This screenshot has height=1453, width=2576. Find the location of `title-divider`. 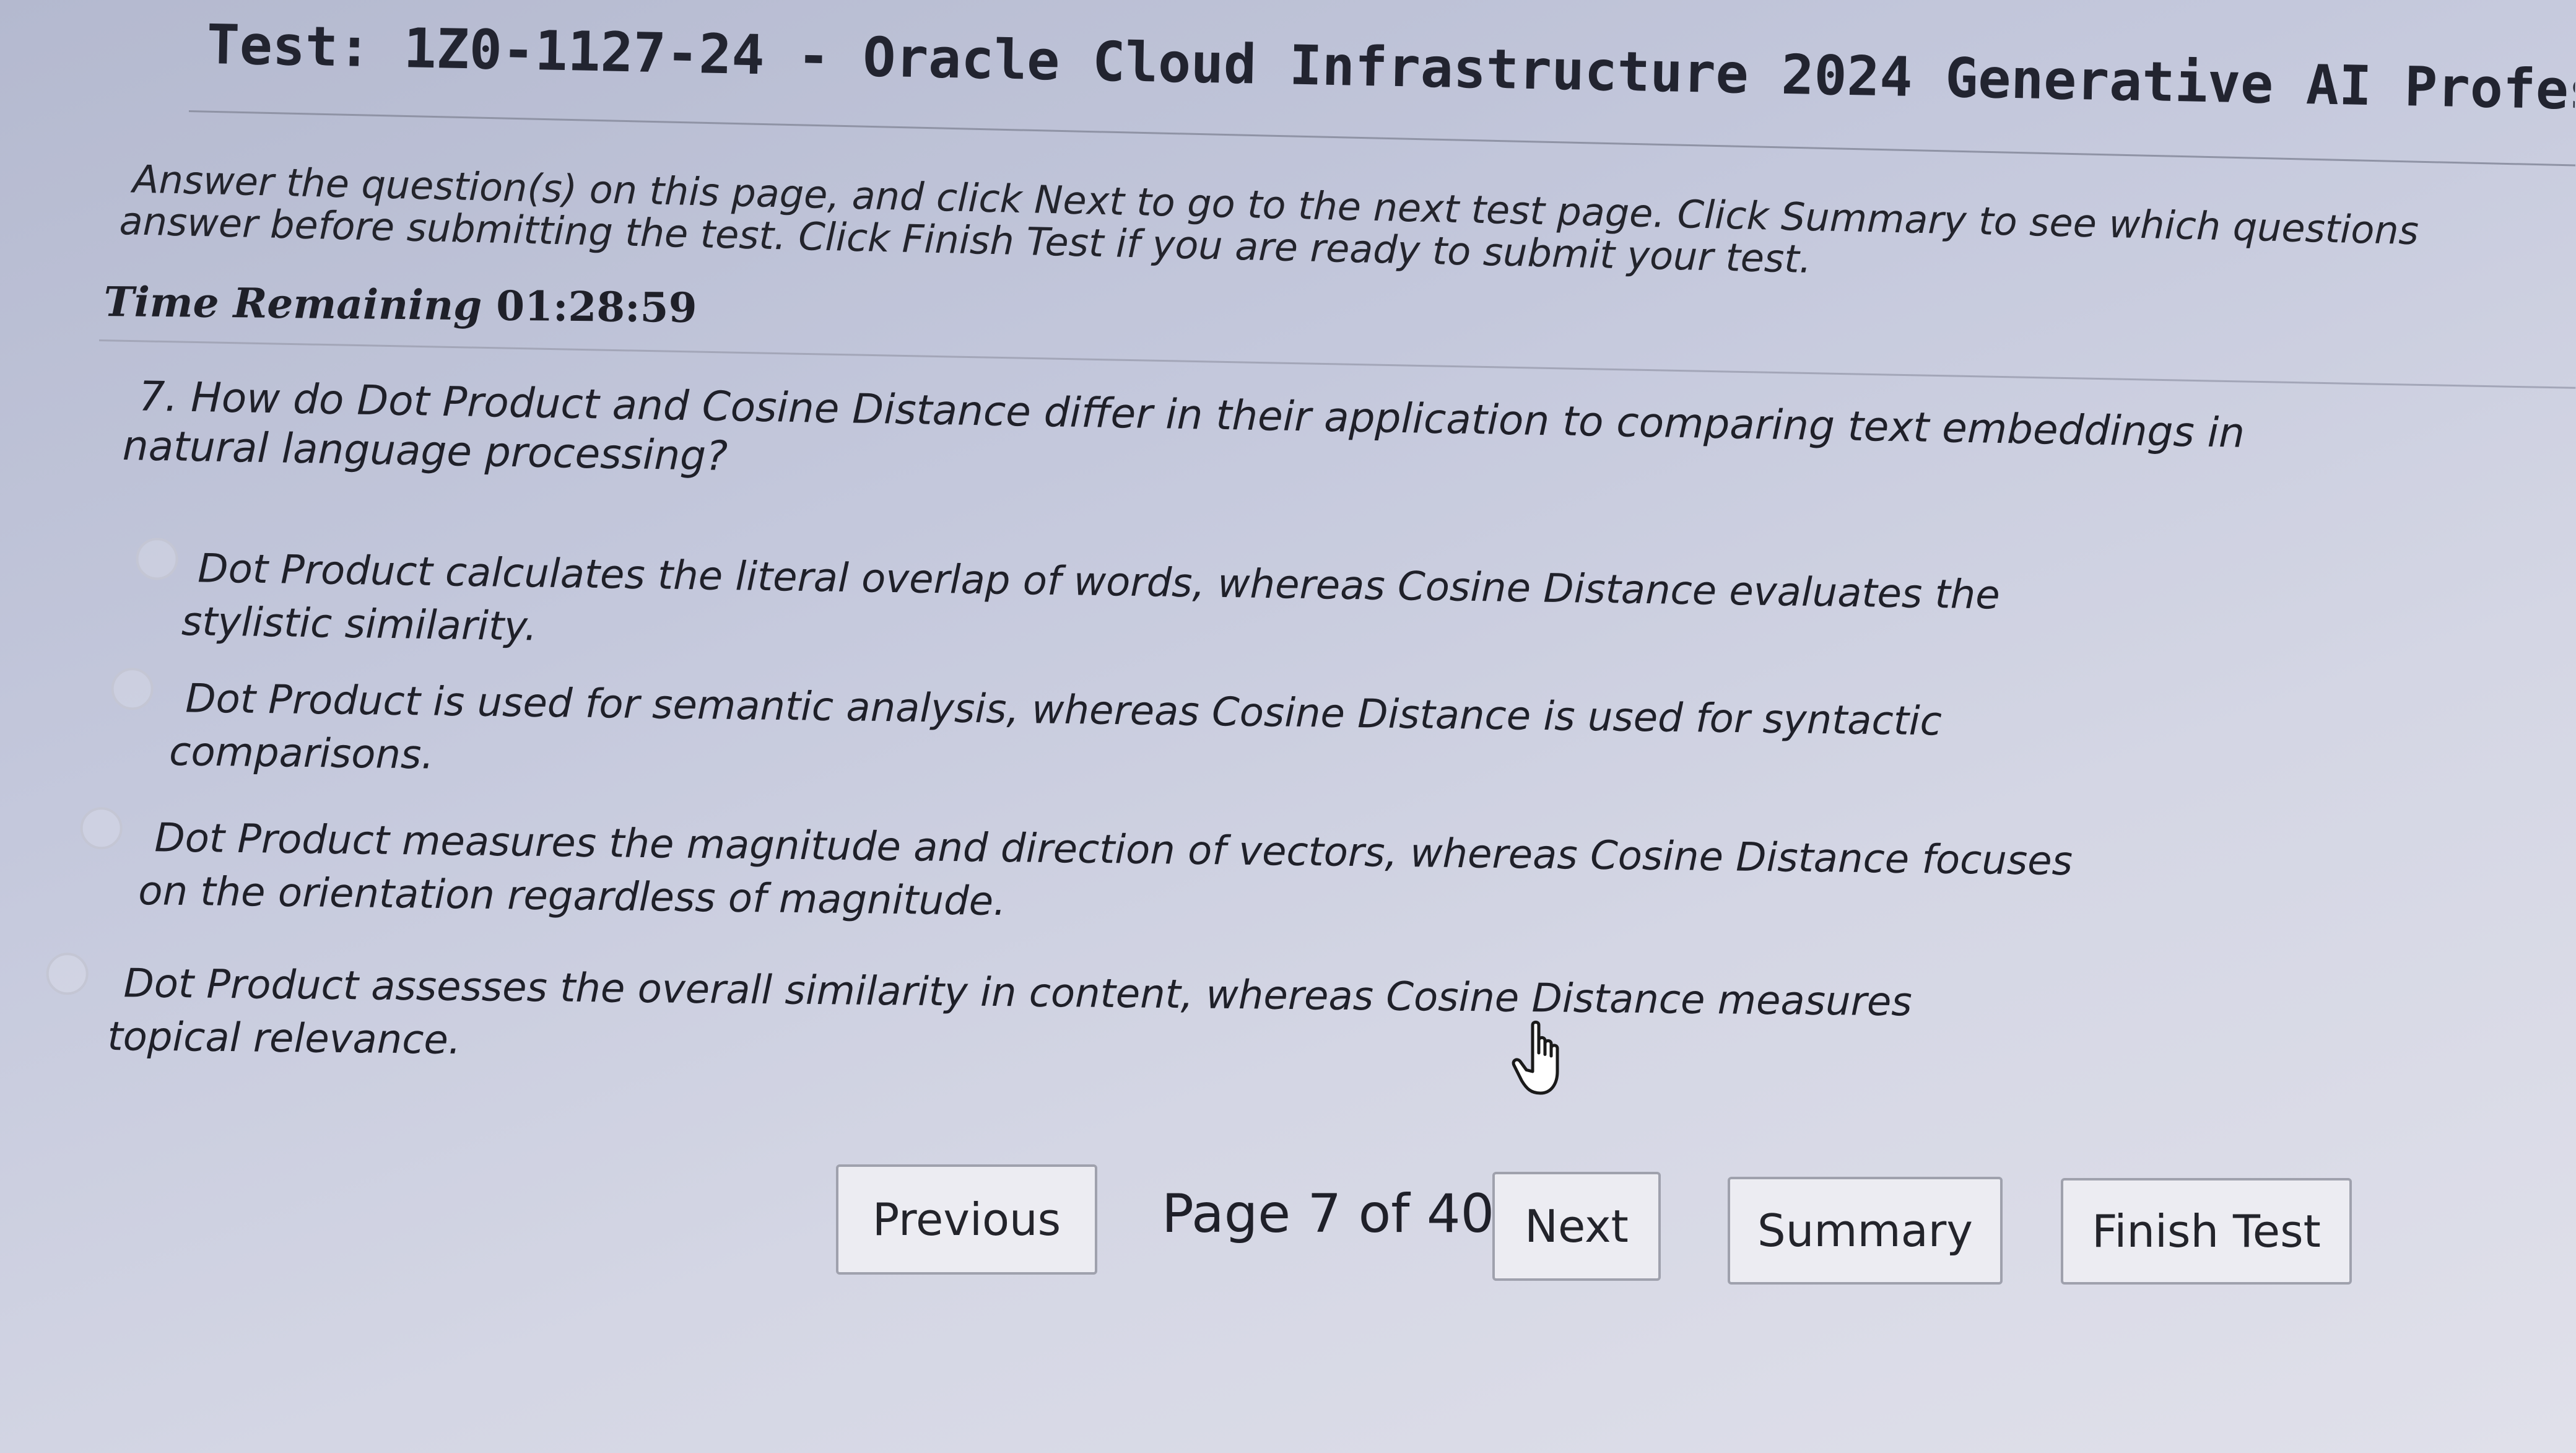

title-divider is located at coordinates (1382, 138).